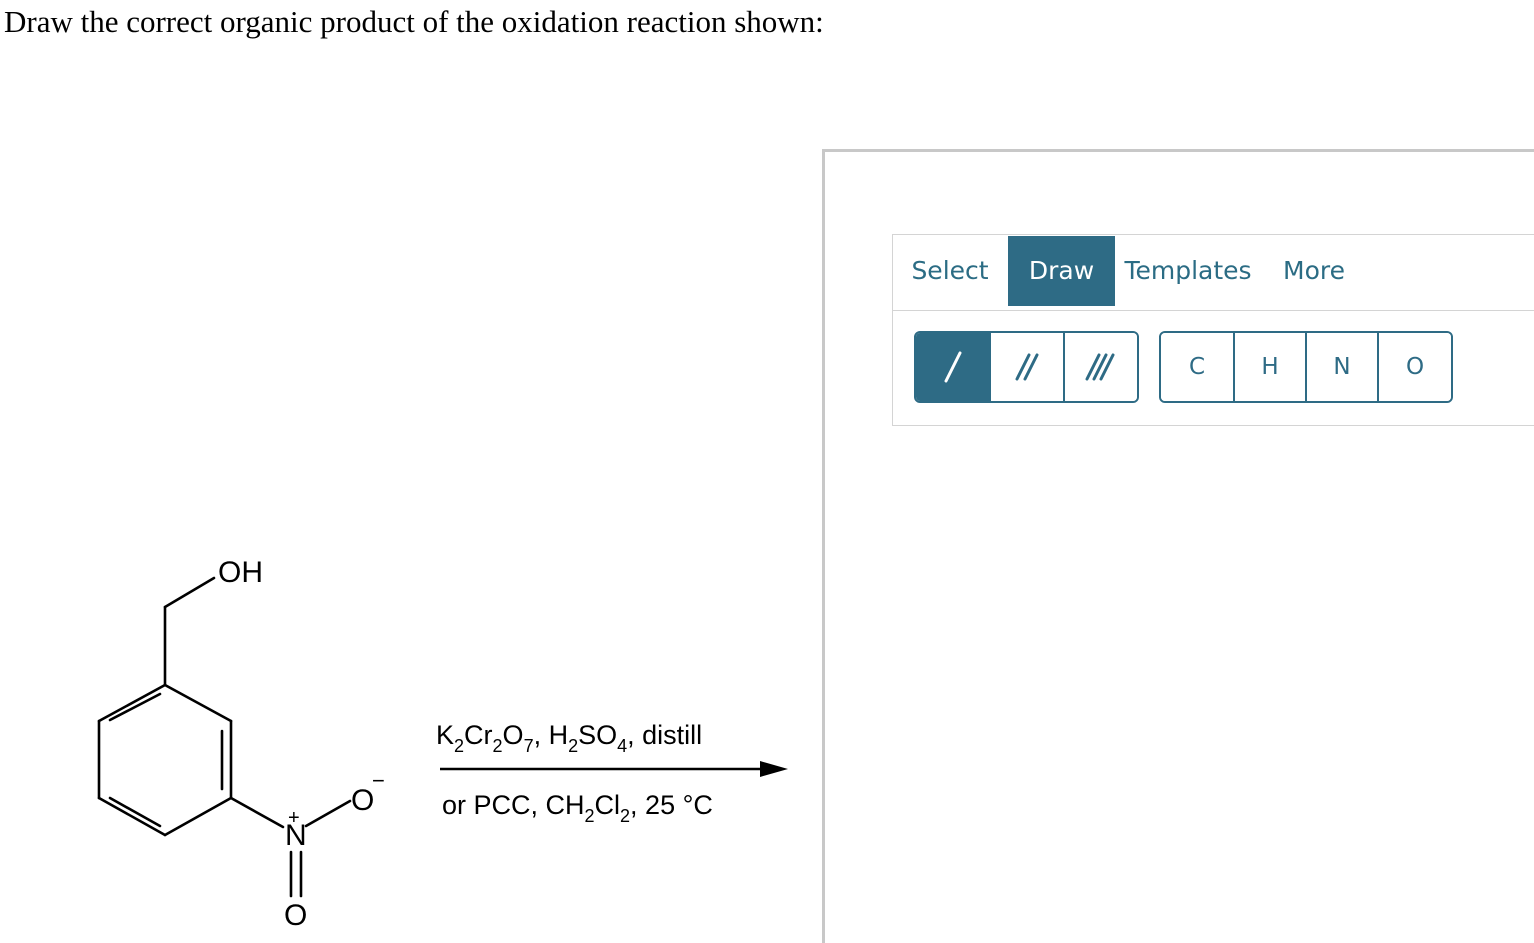  What do you see at coordinates (614, 769) in the screenshot?
I see `reaction-arrow` at bounding box center [614, 769].